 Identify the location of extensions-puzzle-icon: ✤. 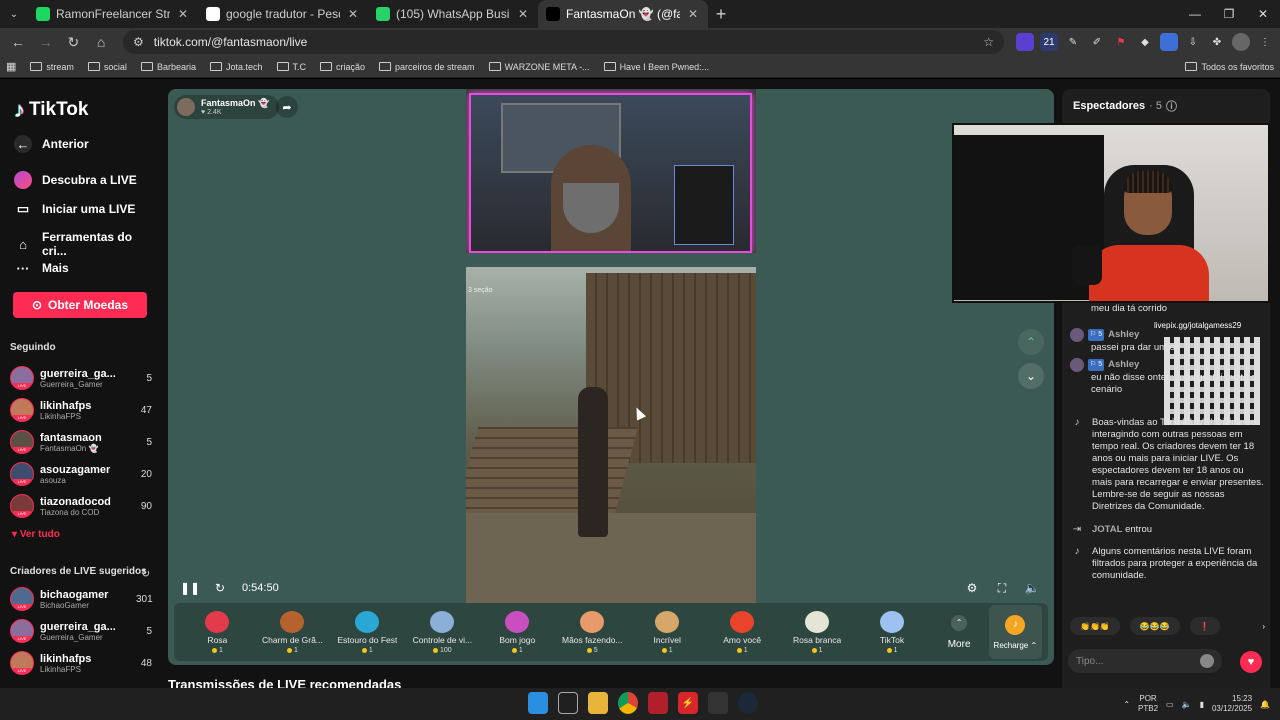
(1217, 42).